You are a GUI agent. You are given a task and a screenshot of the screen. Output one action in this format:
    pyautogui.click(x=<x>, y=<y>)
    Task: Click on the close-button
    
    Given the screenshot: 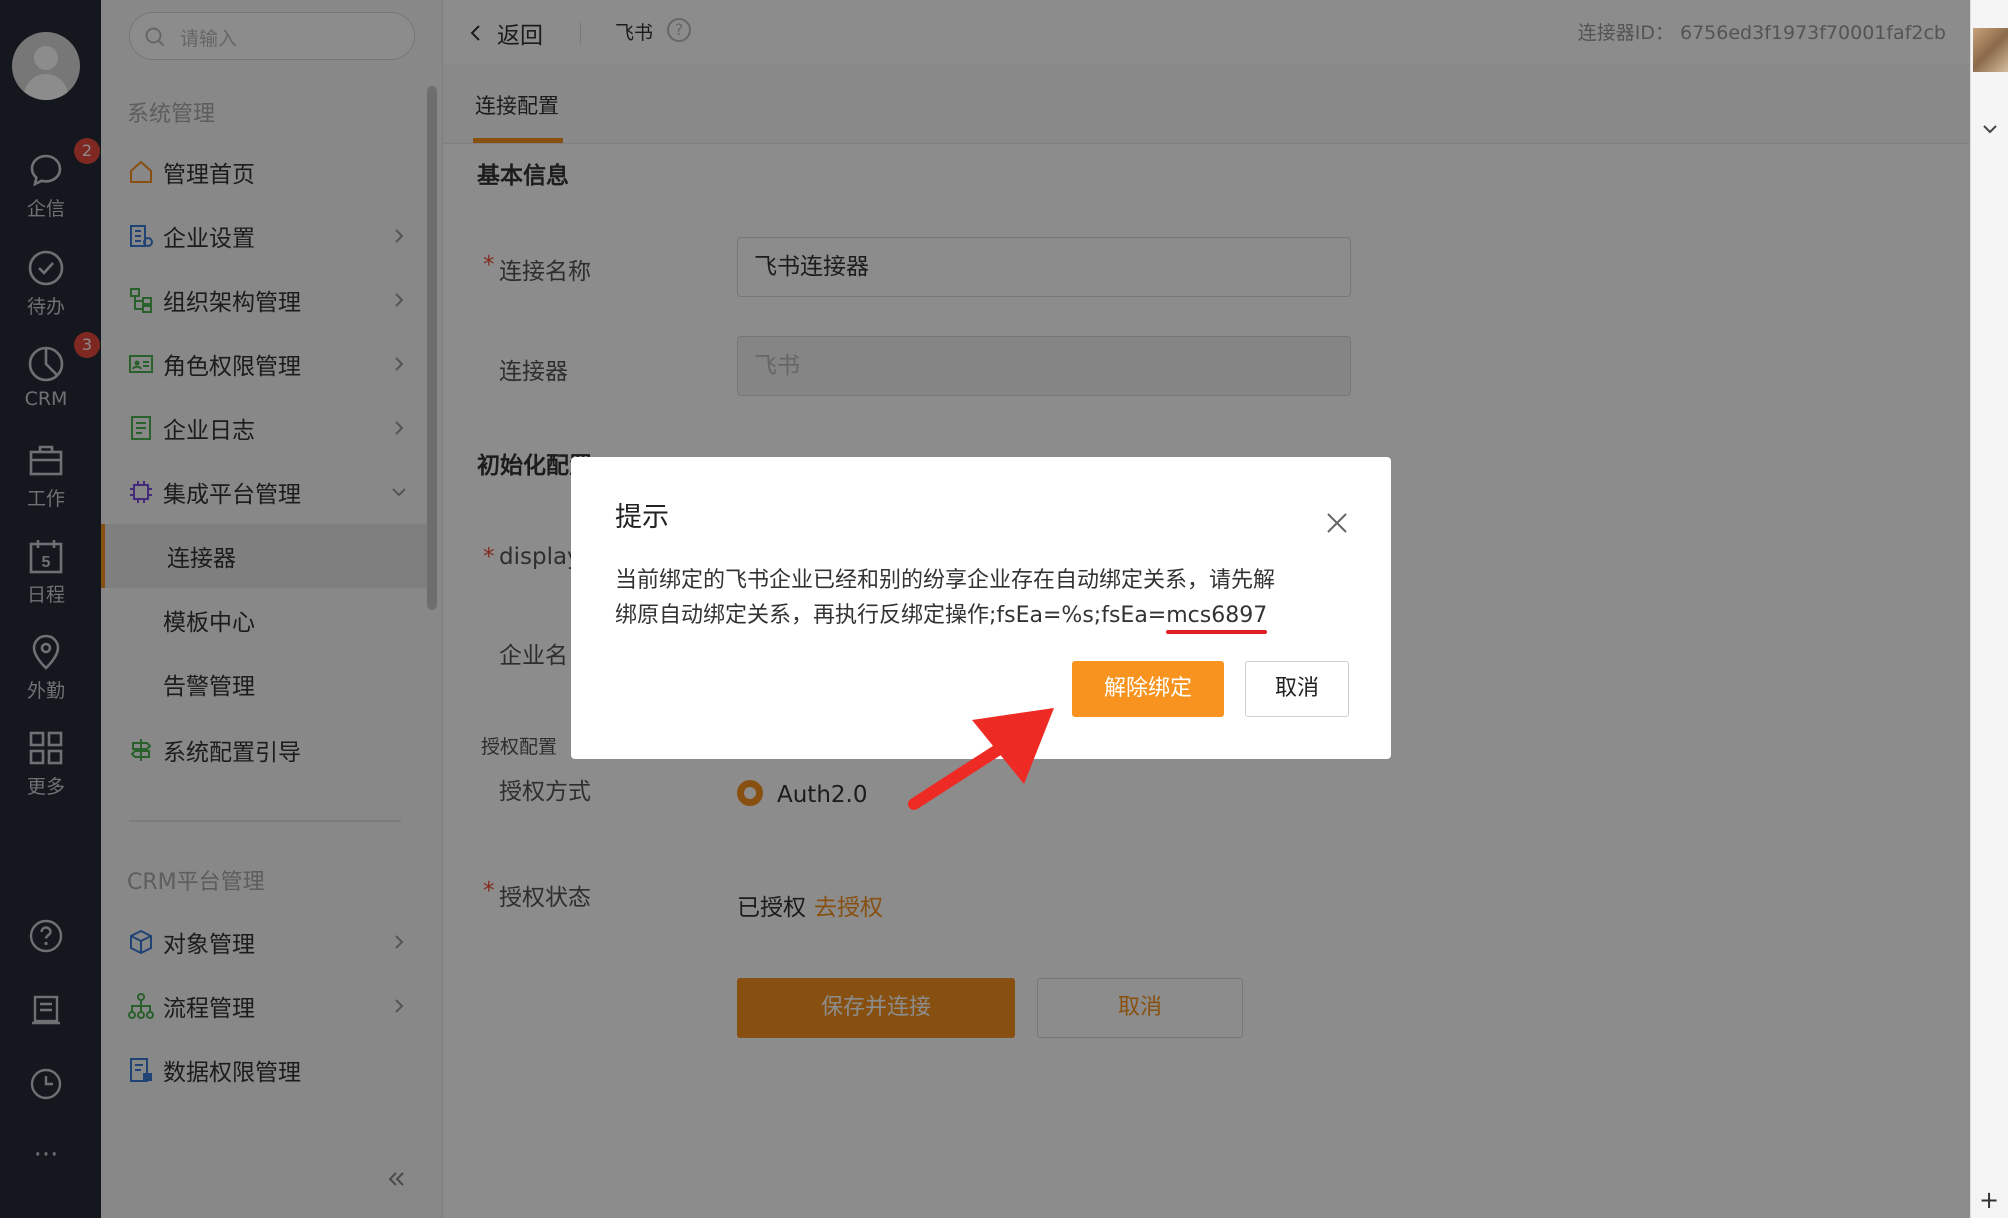 What is the action you would take?
    pyautogui.click(x=1337, y=523)
    